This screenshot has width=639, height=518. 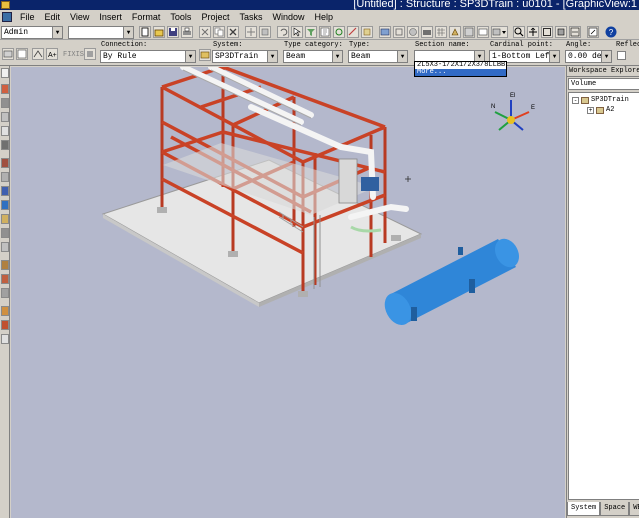 I want to click on document-system-icon, so click(x=7, y=17).